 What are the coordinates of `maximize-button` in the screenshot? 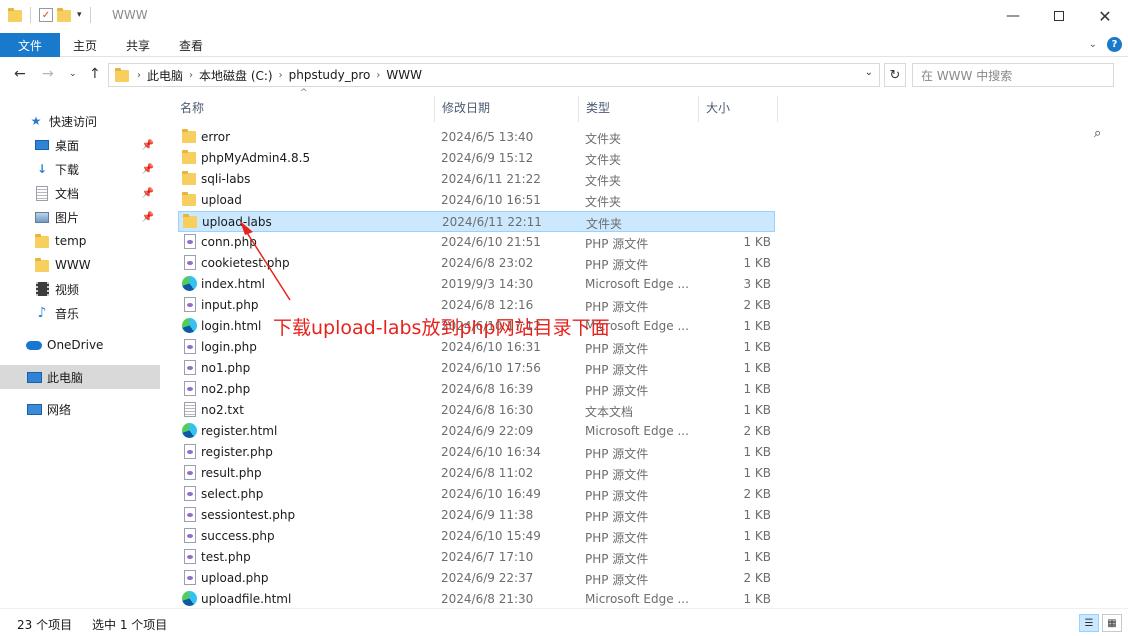 It's located at (1059, 16).